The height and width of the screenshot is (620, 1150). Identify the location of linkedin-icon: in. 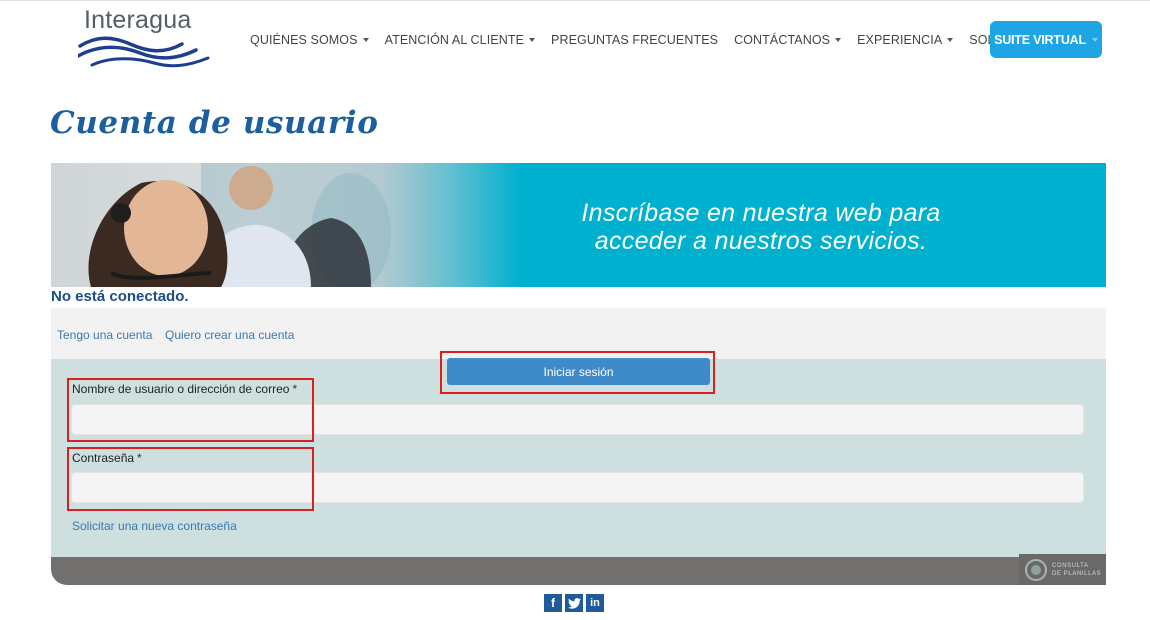
(595, 603).